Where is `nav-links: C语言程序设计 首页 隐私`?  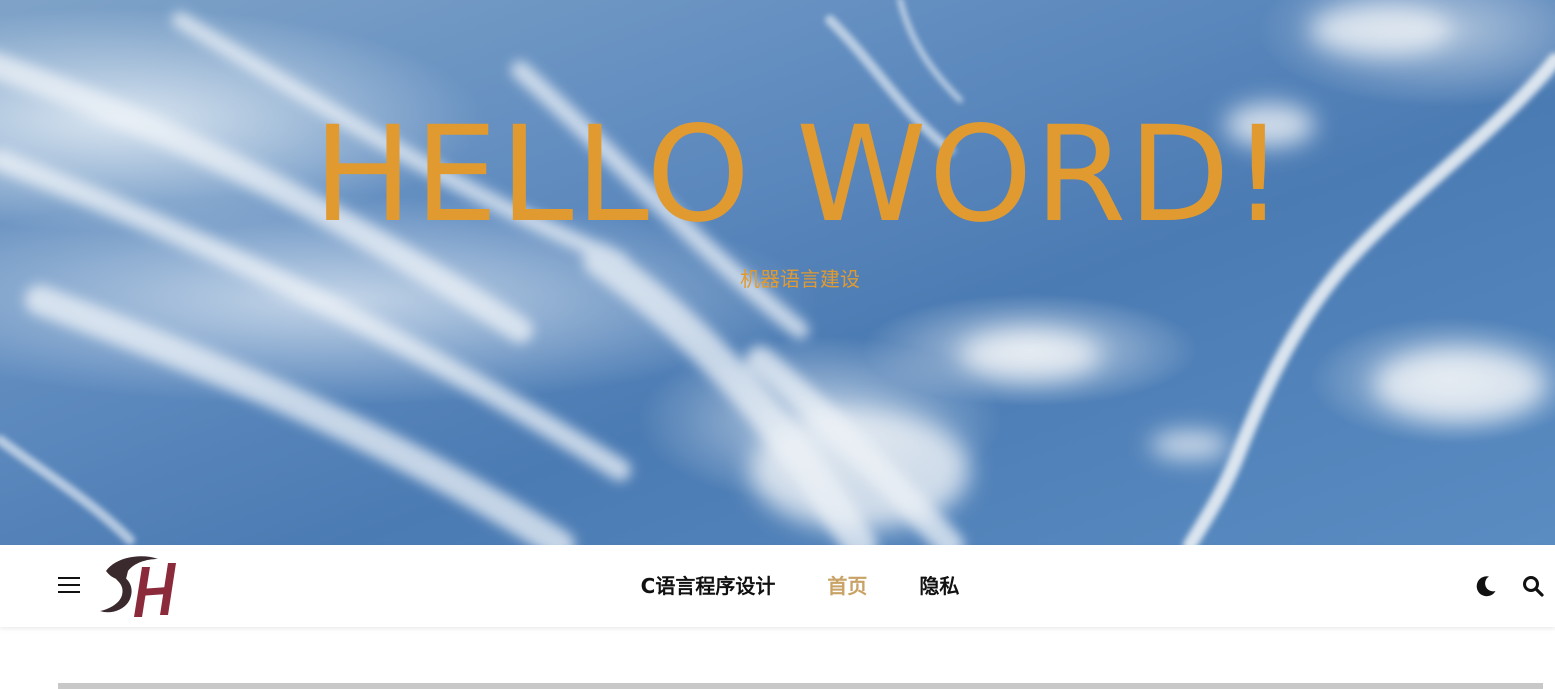 nav-links: C语言程序设计 首页 隐私 is located at coordinates (777, 586).